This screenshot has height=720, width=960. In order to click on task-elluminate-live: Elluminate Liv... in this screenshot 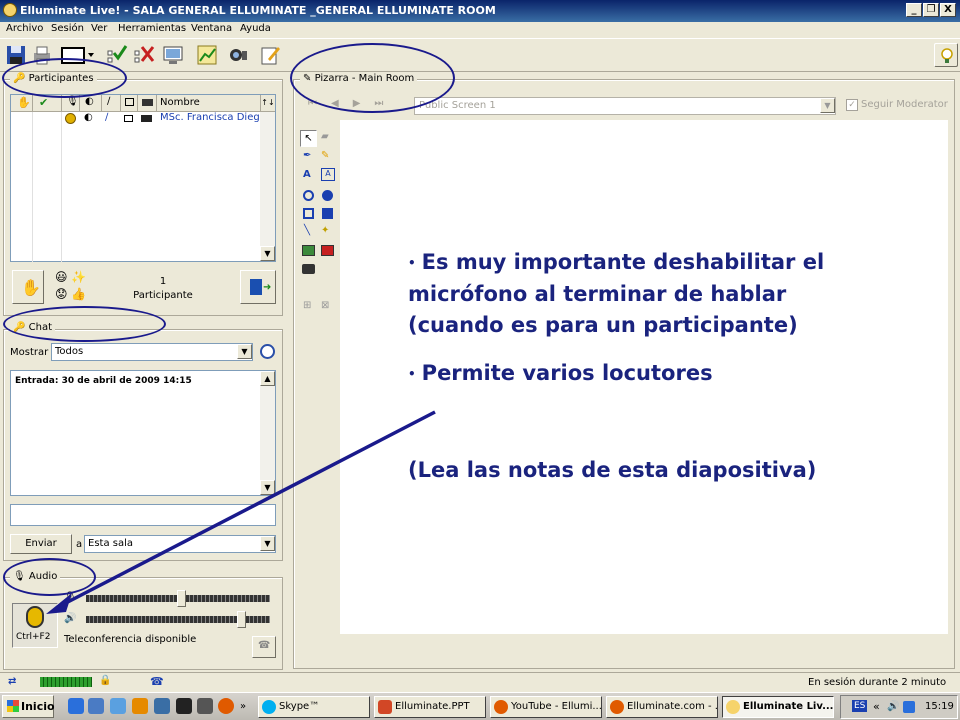, I will do `click(778, 707)`.